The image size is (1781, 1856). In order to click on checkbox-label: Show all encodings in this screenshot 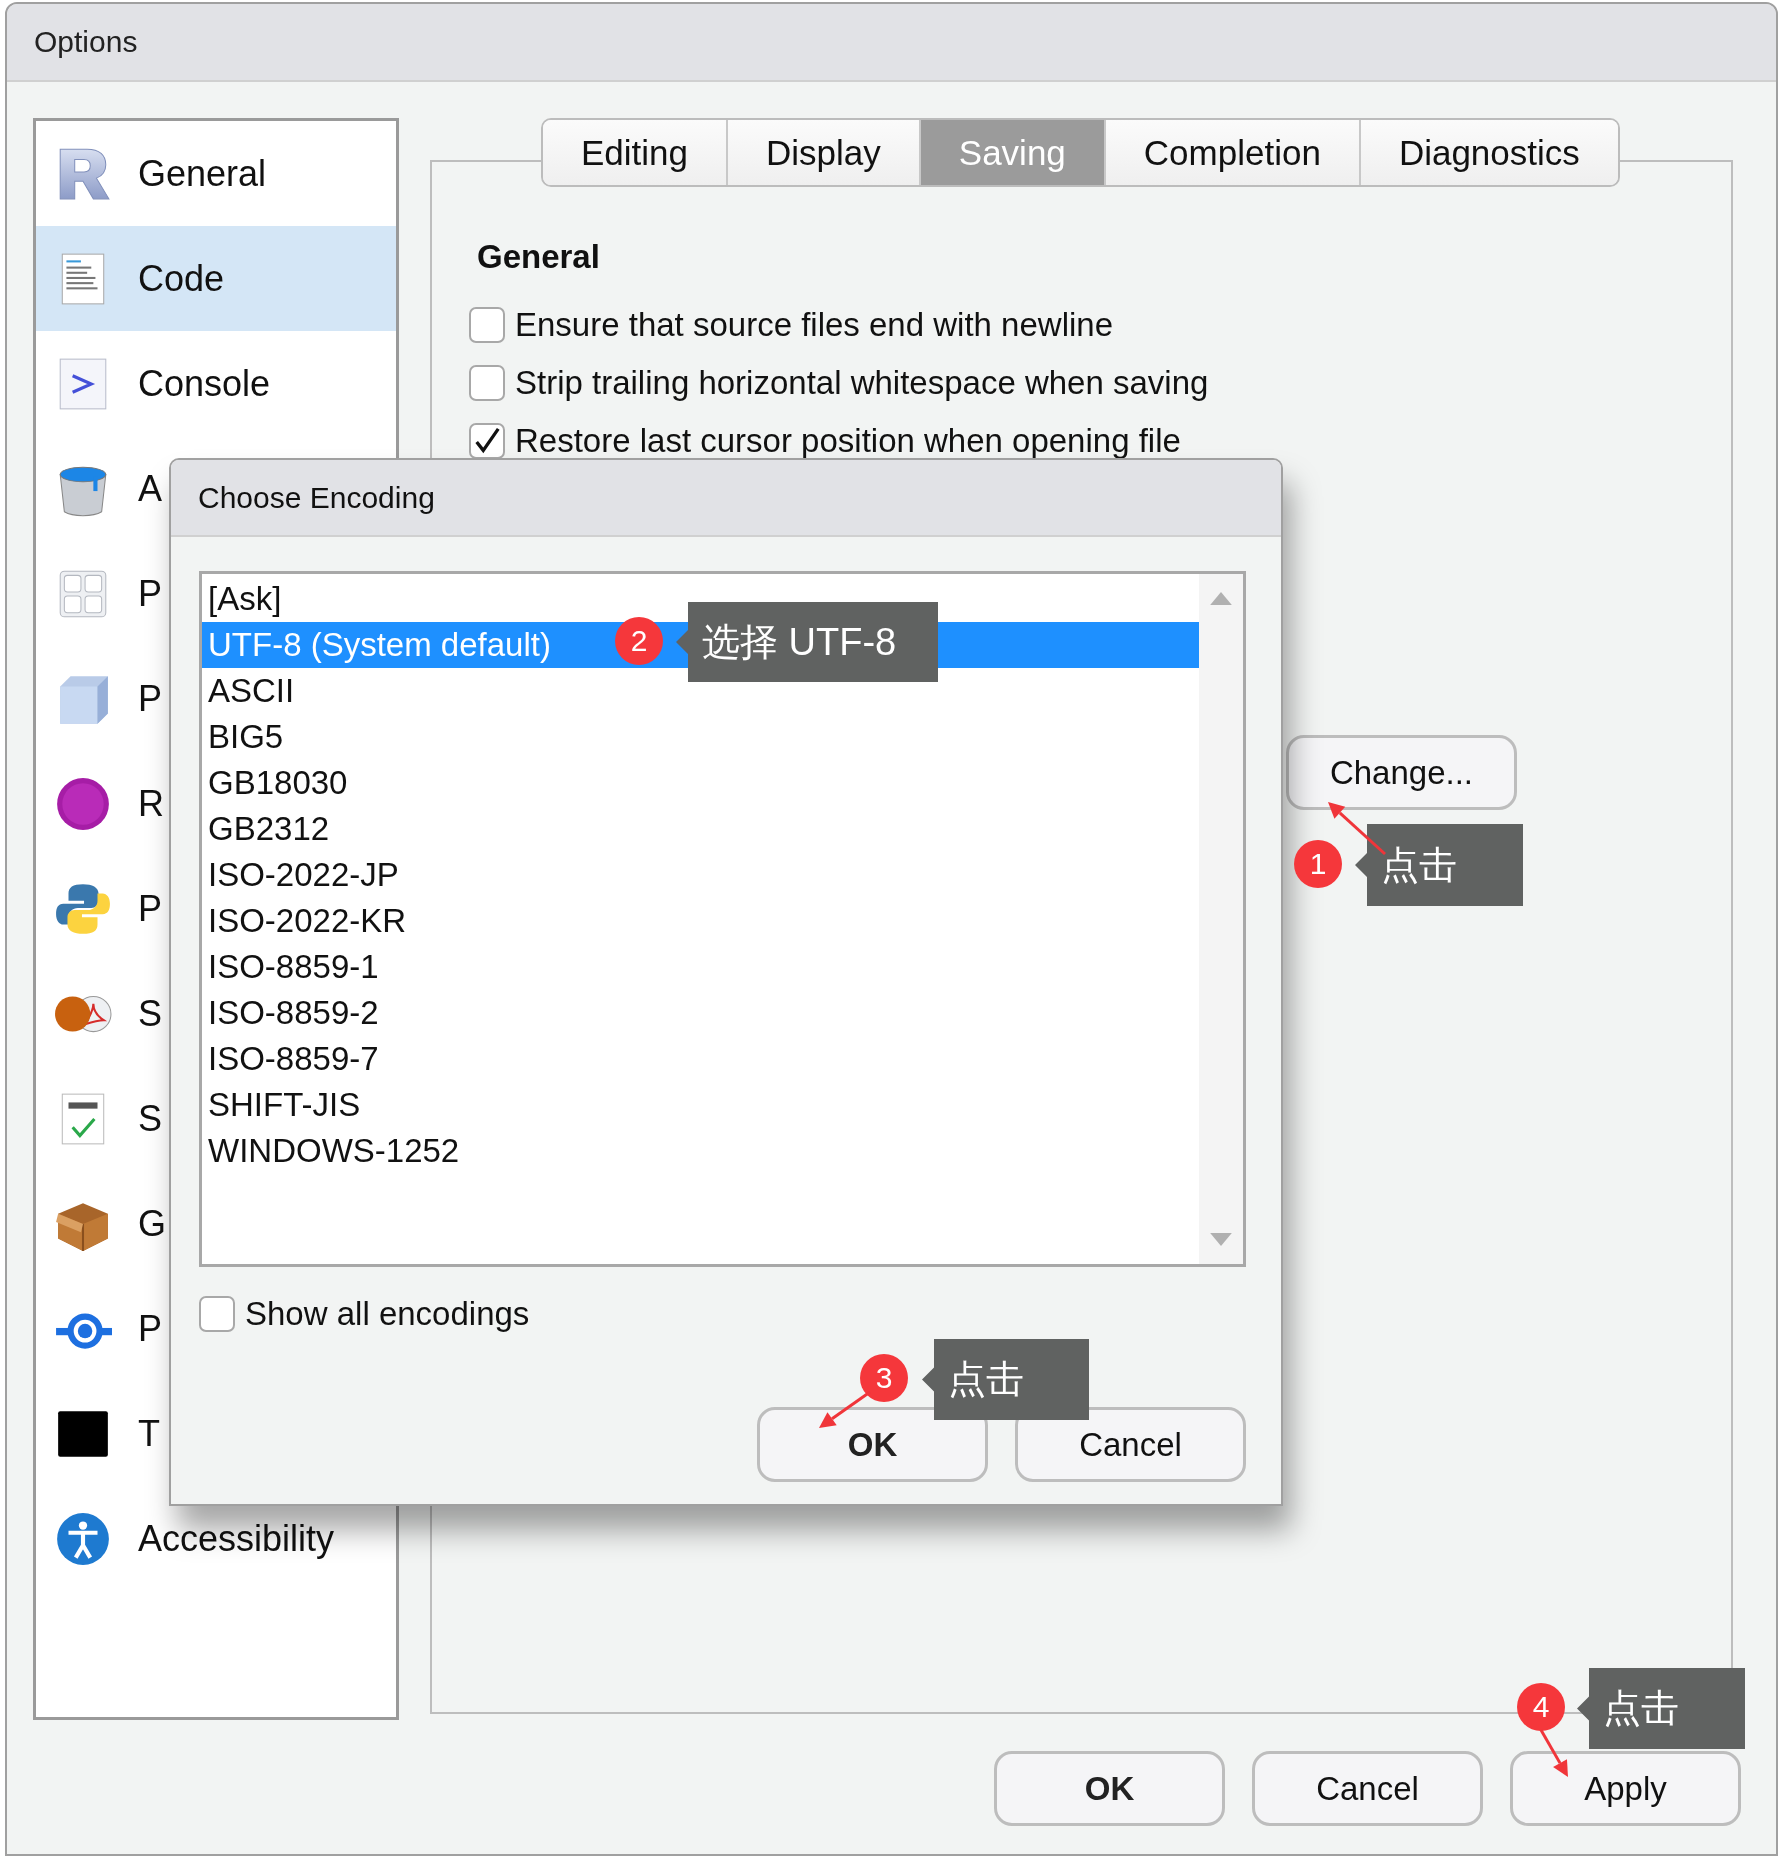, I will do `click(387, 1314)`.